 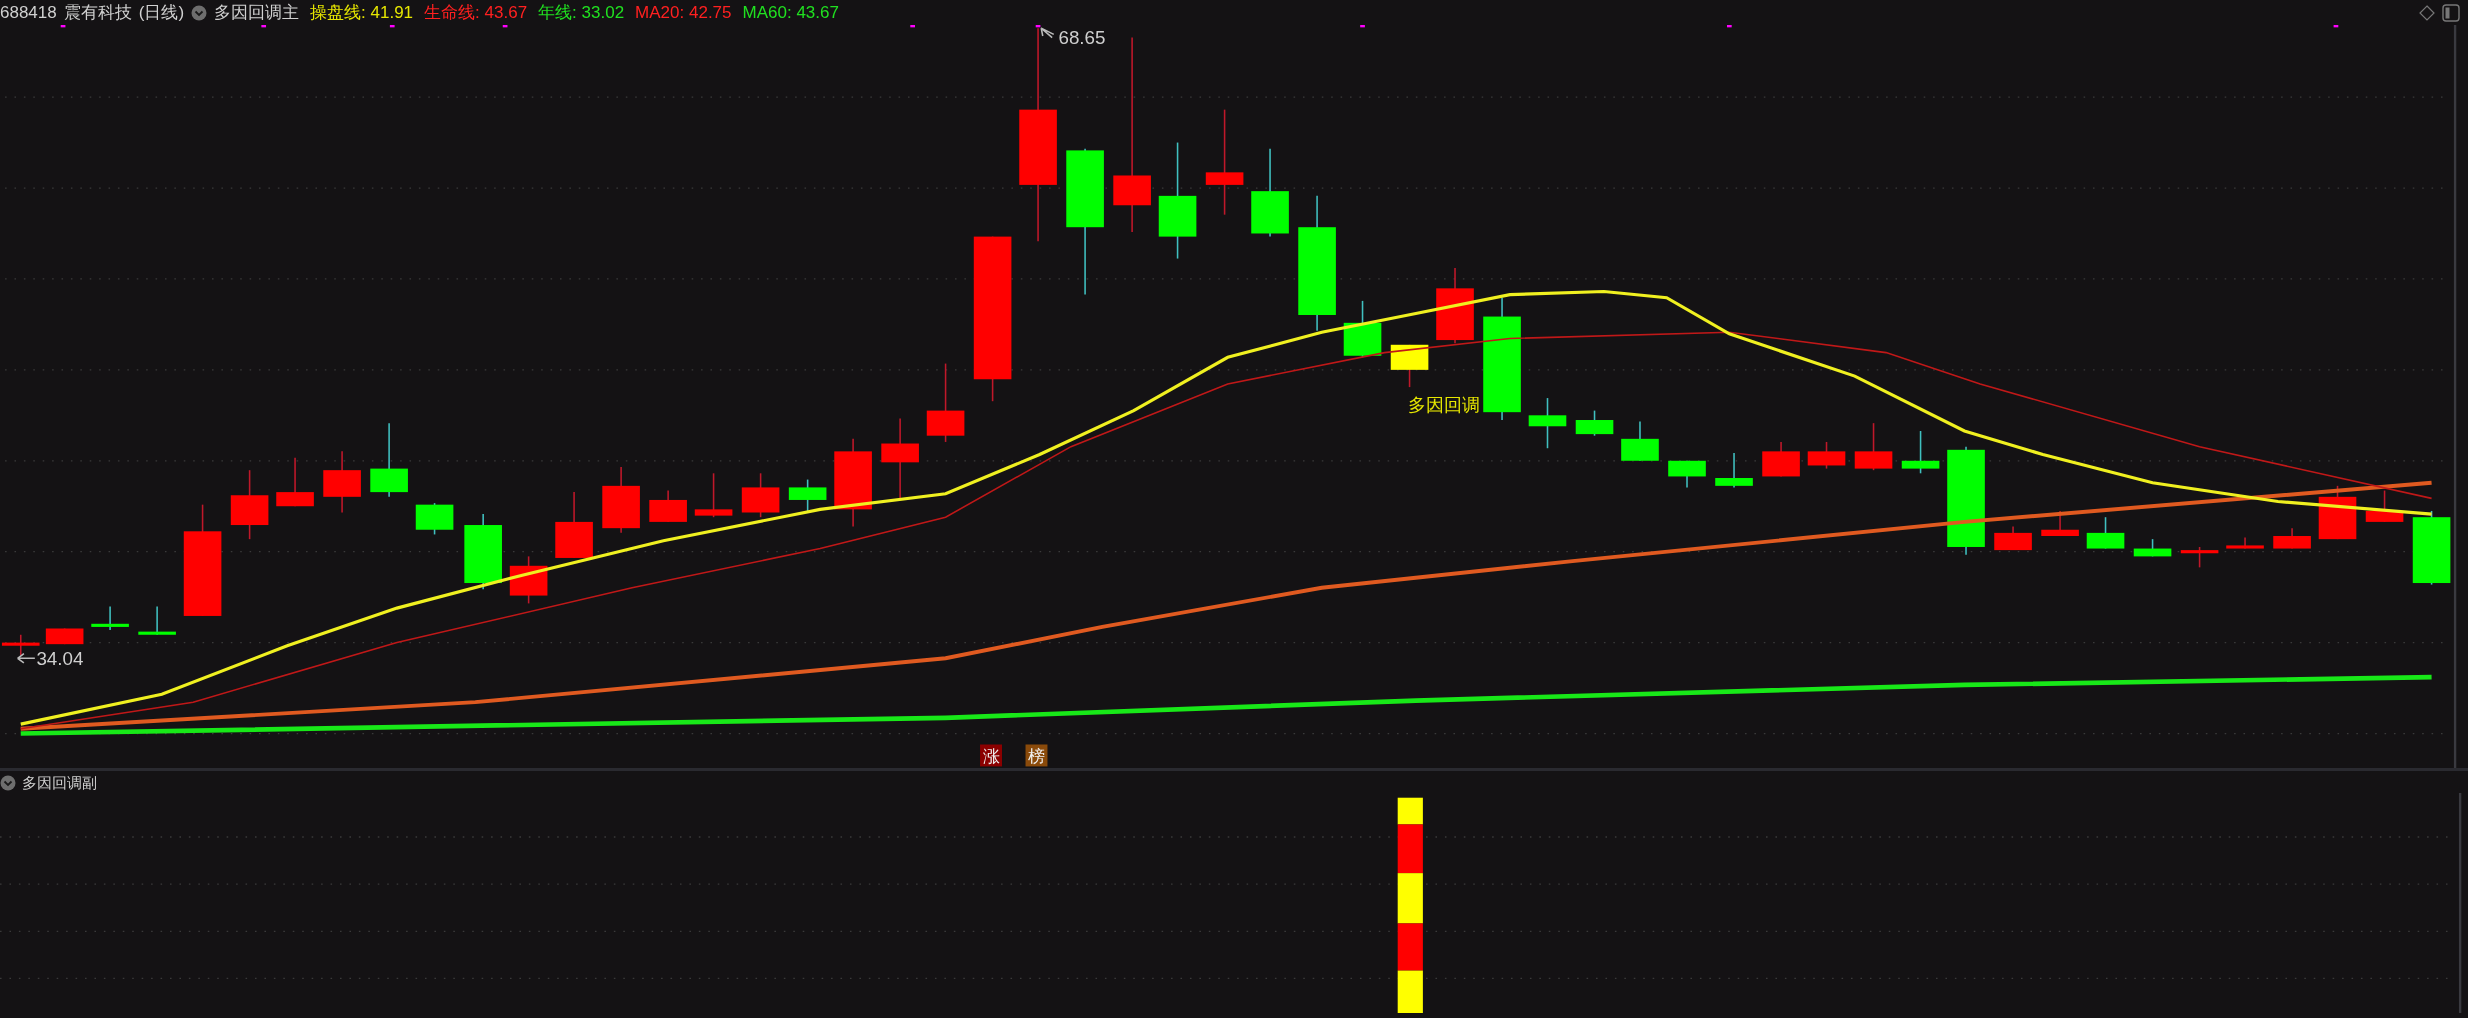 I want to click on indicator-value: 年线: 33.02, so click(x=581, y=12).